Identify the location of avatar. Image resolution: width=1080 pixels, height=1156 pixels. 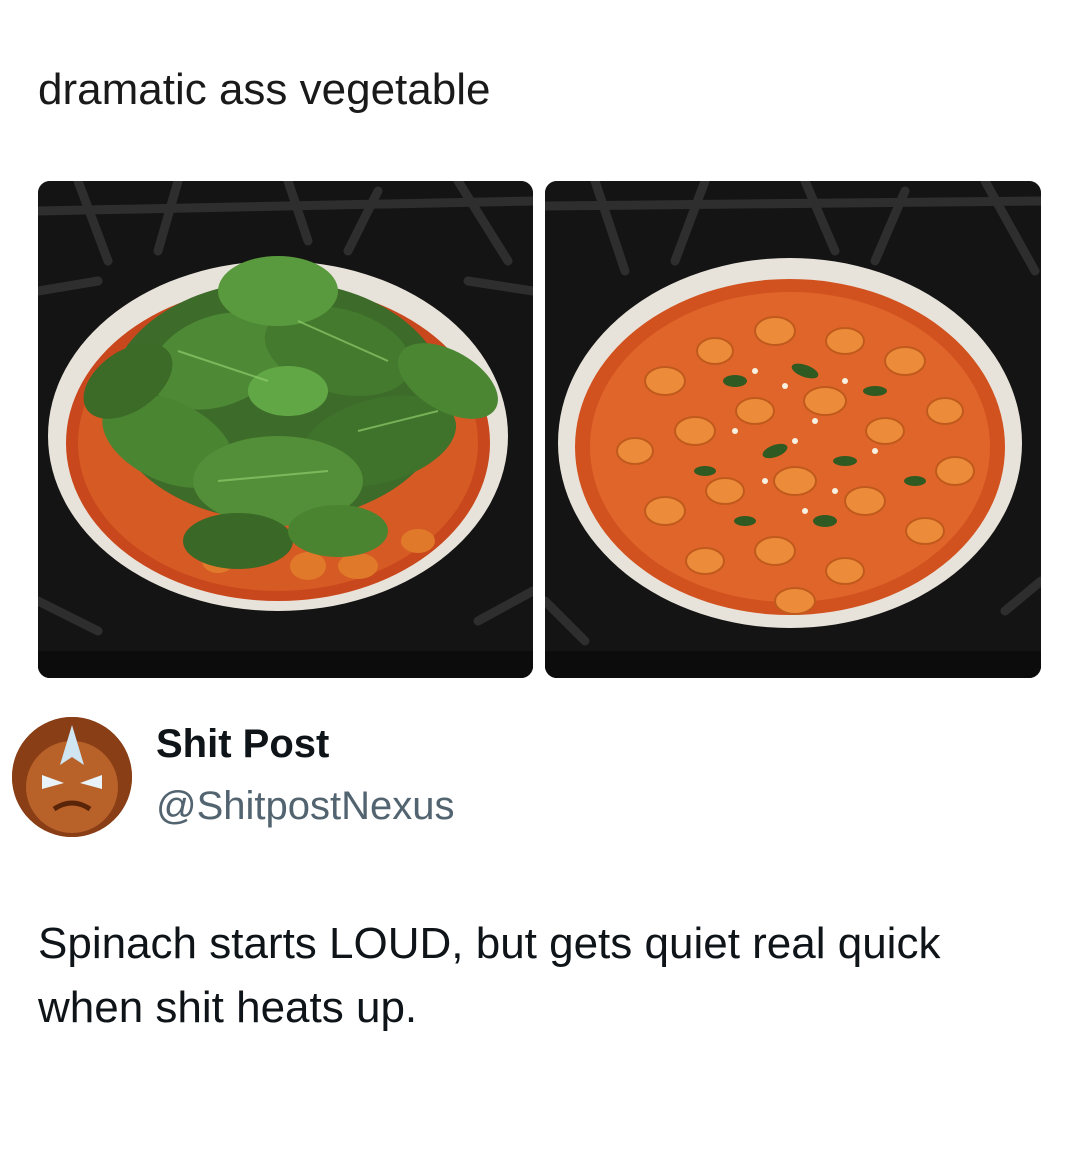
(72, 777).